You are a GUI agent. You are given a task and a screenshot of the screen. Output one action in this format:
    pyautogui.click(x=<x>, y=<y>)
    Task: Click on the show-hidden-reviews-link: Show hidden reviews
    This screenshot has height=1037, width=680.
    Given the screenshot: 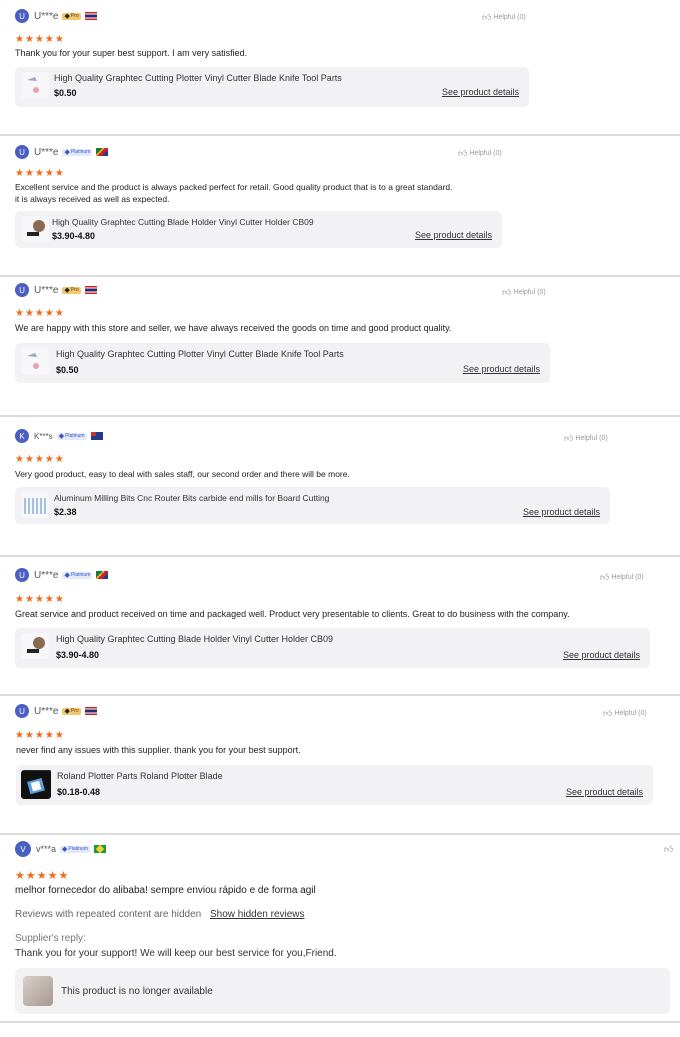 What is the action you would take?
    pyautogui.click(x=257, y=914)
    